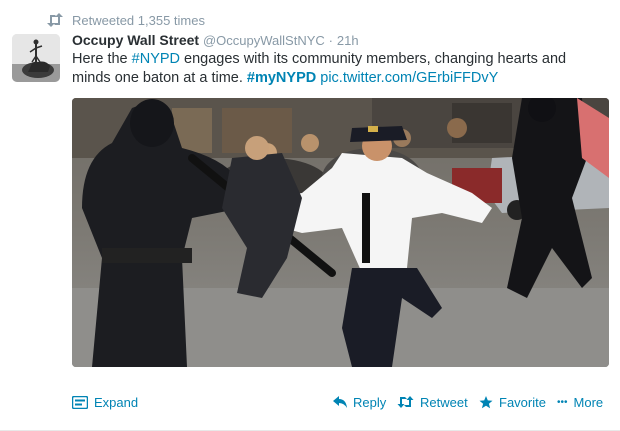  Describe the element at coordinates (562, 402) in the screenshot. I see `more-dots-icon: •••` at that location.